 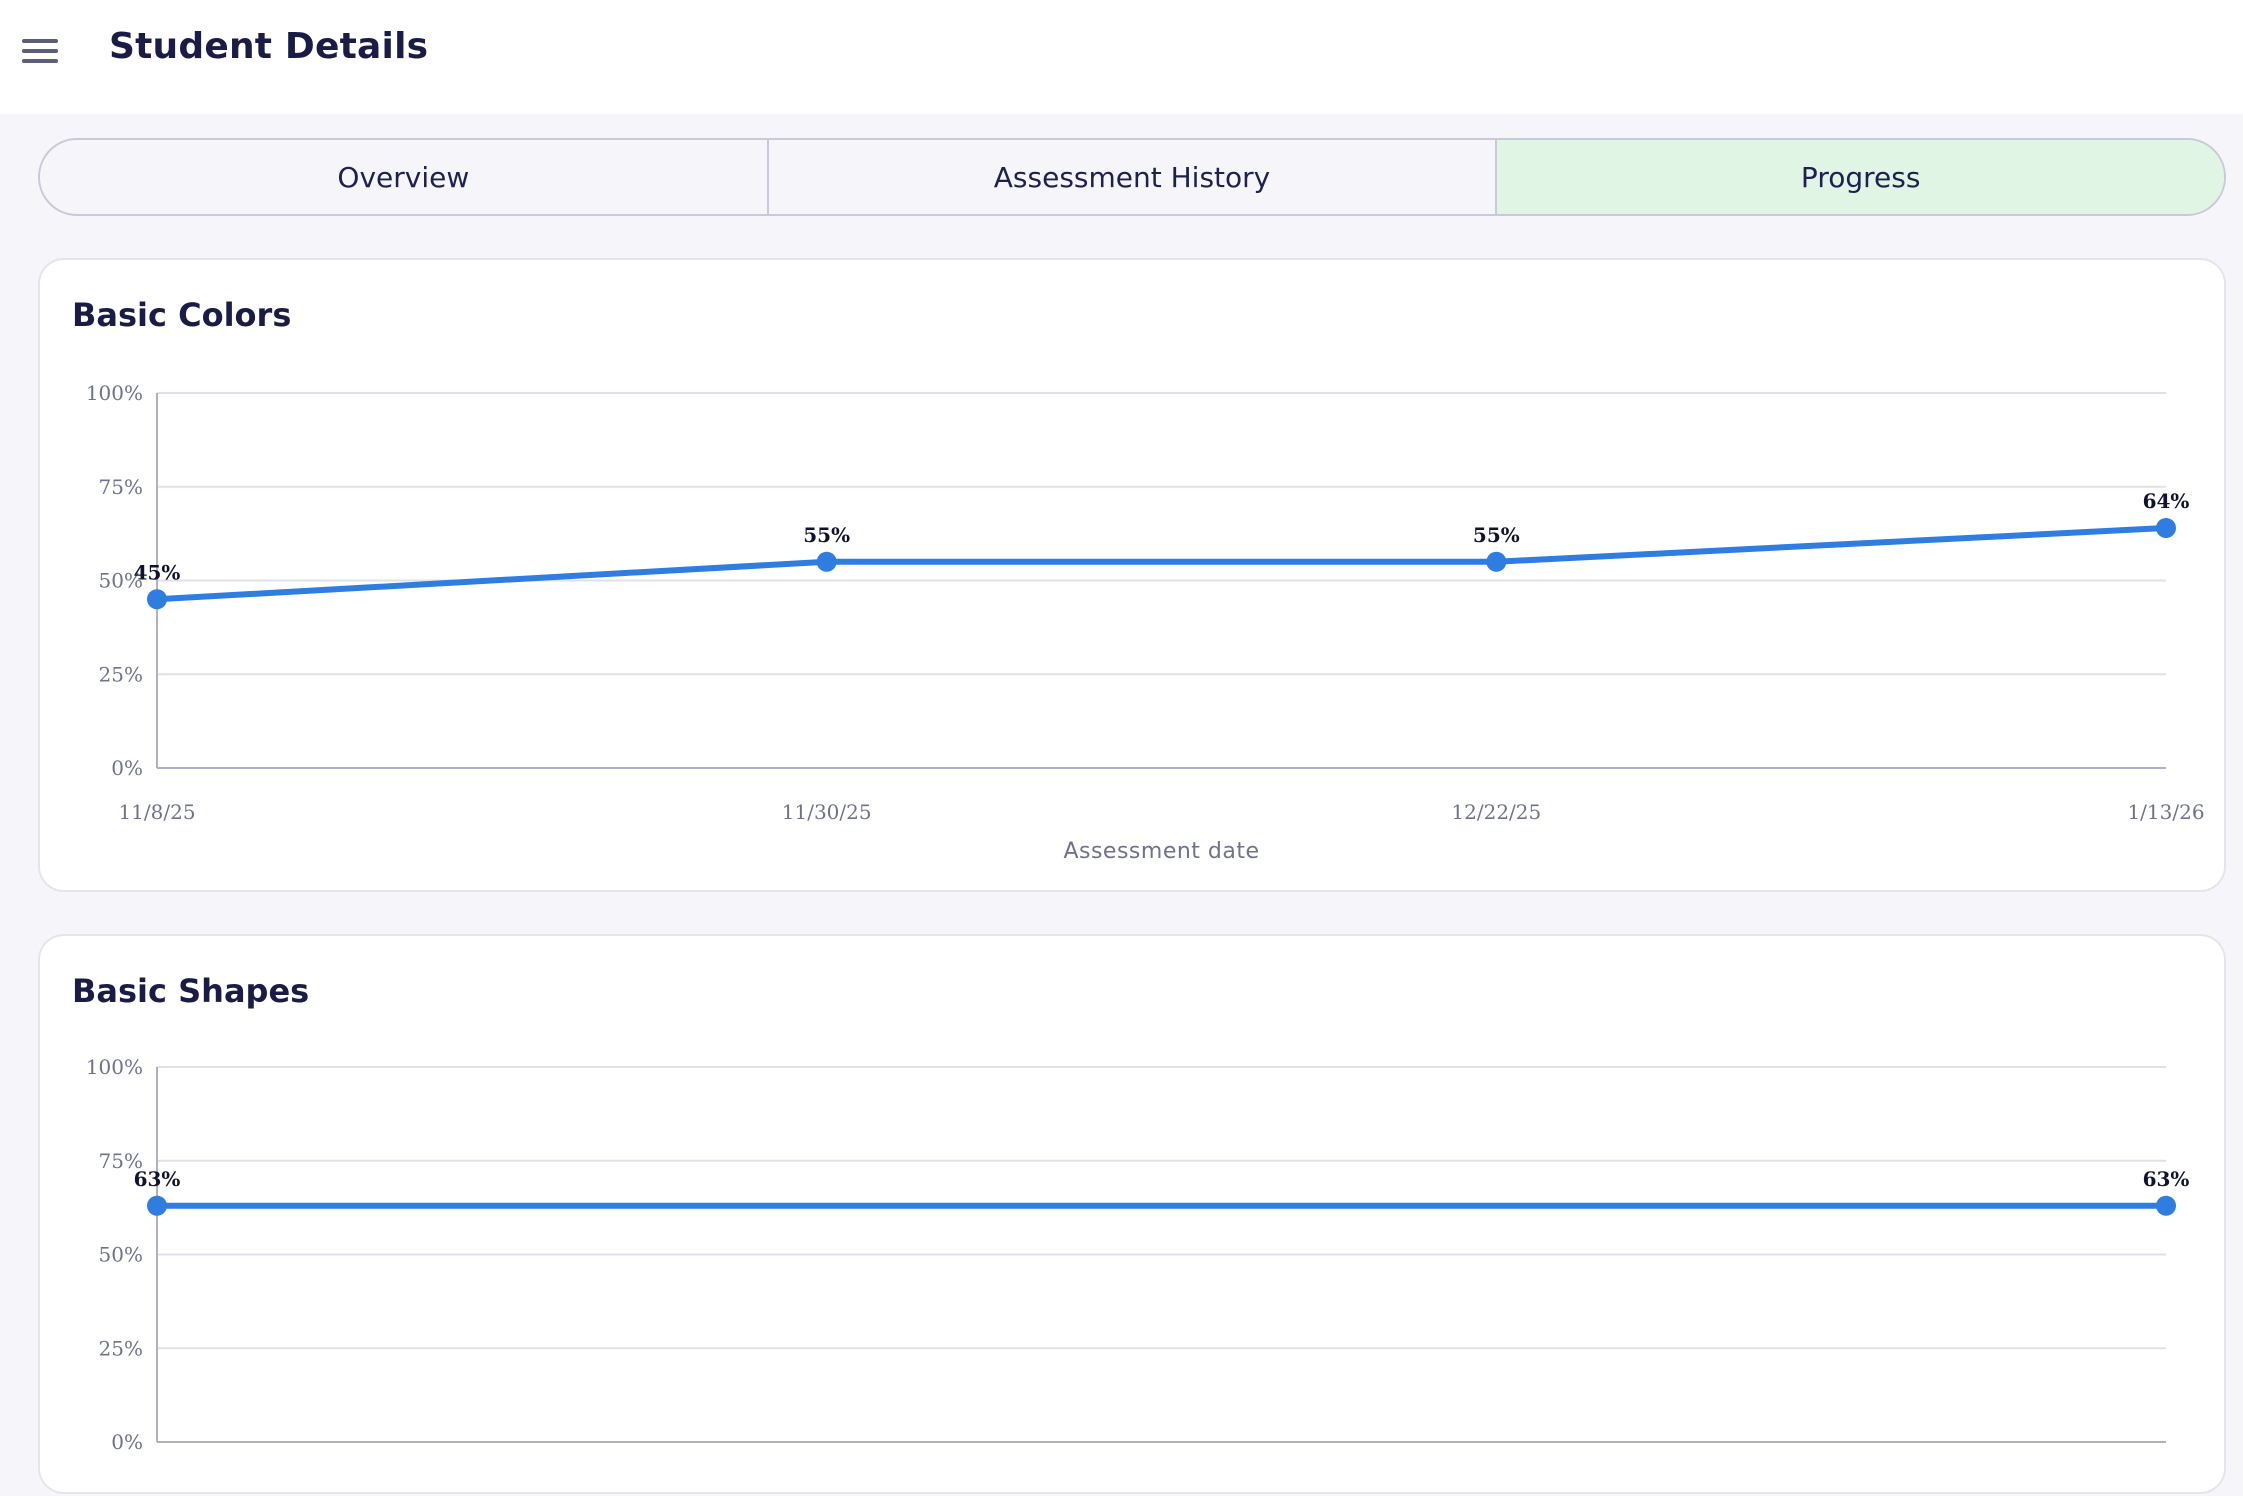 What do you see at coordinates (1161, 851) in the screenshot?
I see `x-axis-title: Assessment date` at bounding box center [1161, 851].